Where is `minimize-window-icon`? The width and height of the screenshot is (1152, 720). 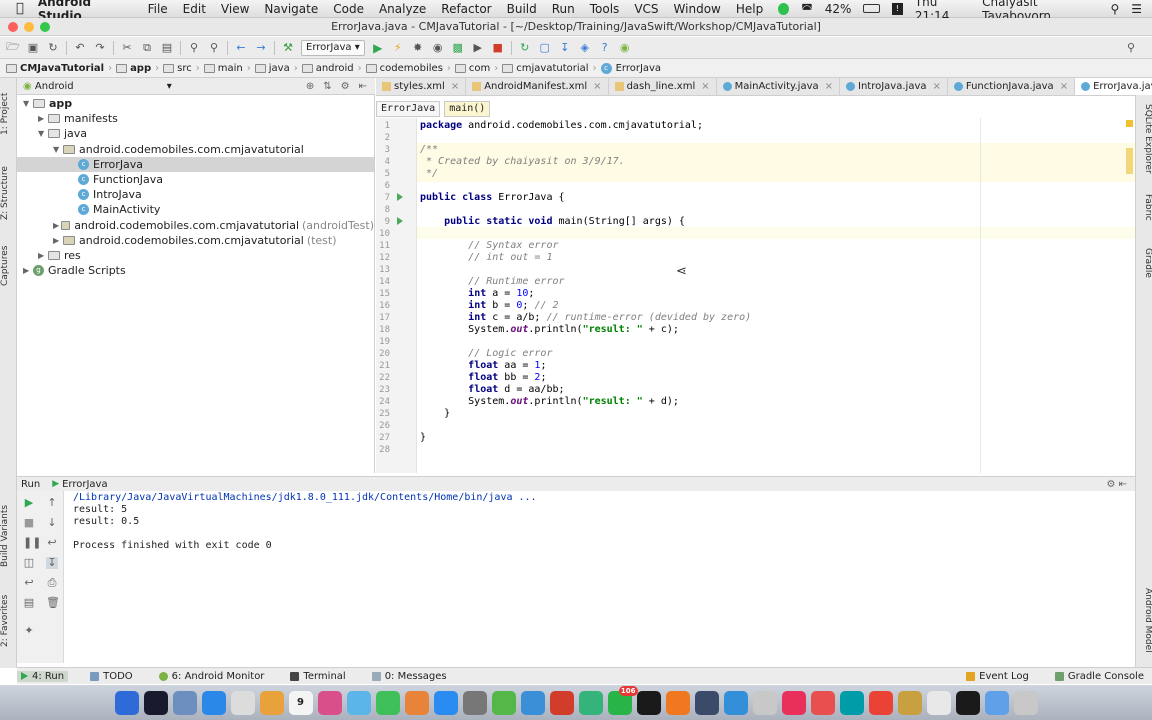
minimize-window-icon is located at coordinates (29, 27).